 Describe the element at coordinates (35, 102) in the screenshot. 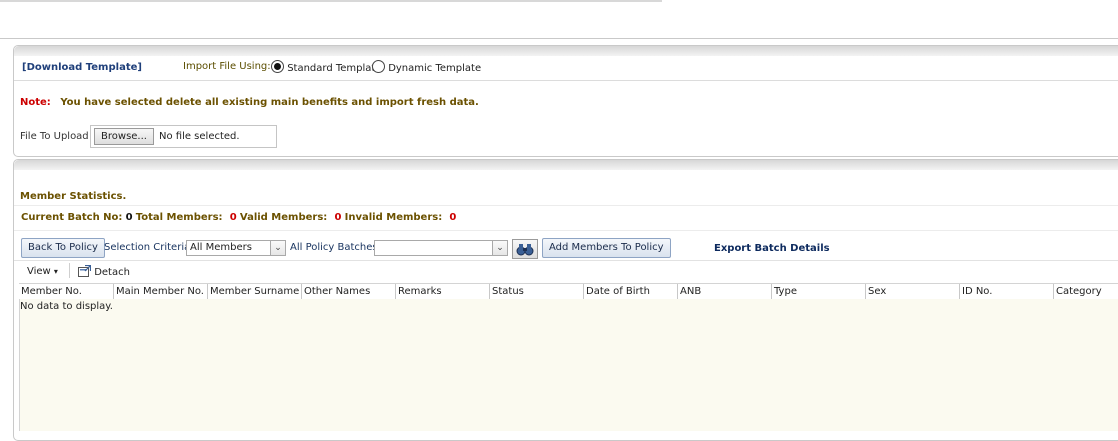

I see `note-label: Note:` at that location.